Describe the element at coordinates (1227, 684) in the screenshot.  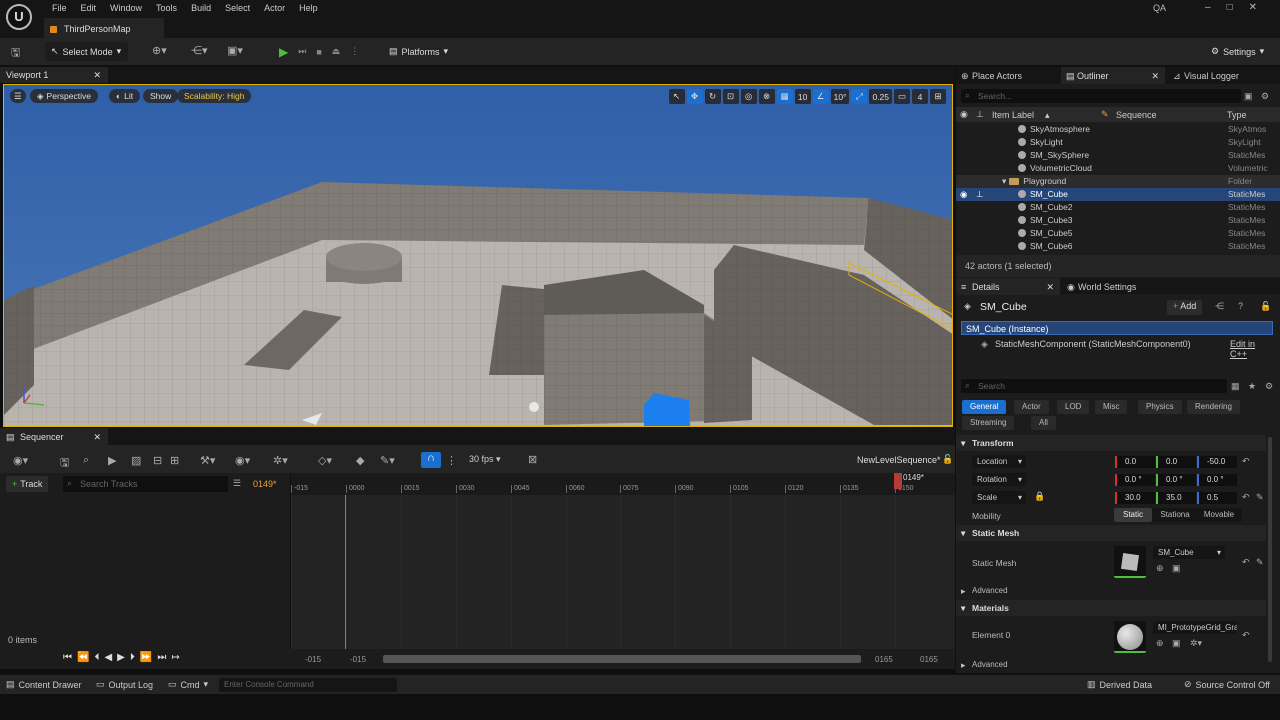
I see `source-control-button: ⊘ Source Control Off` at that location.